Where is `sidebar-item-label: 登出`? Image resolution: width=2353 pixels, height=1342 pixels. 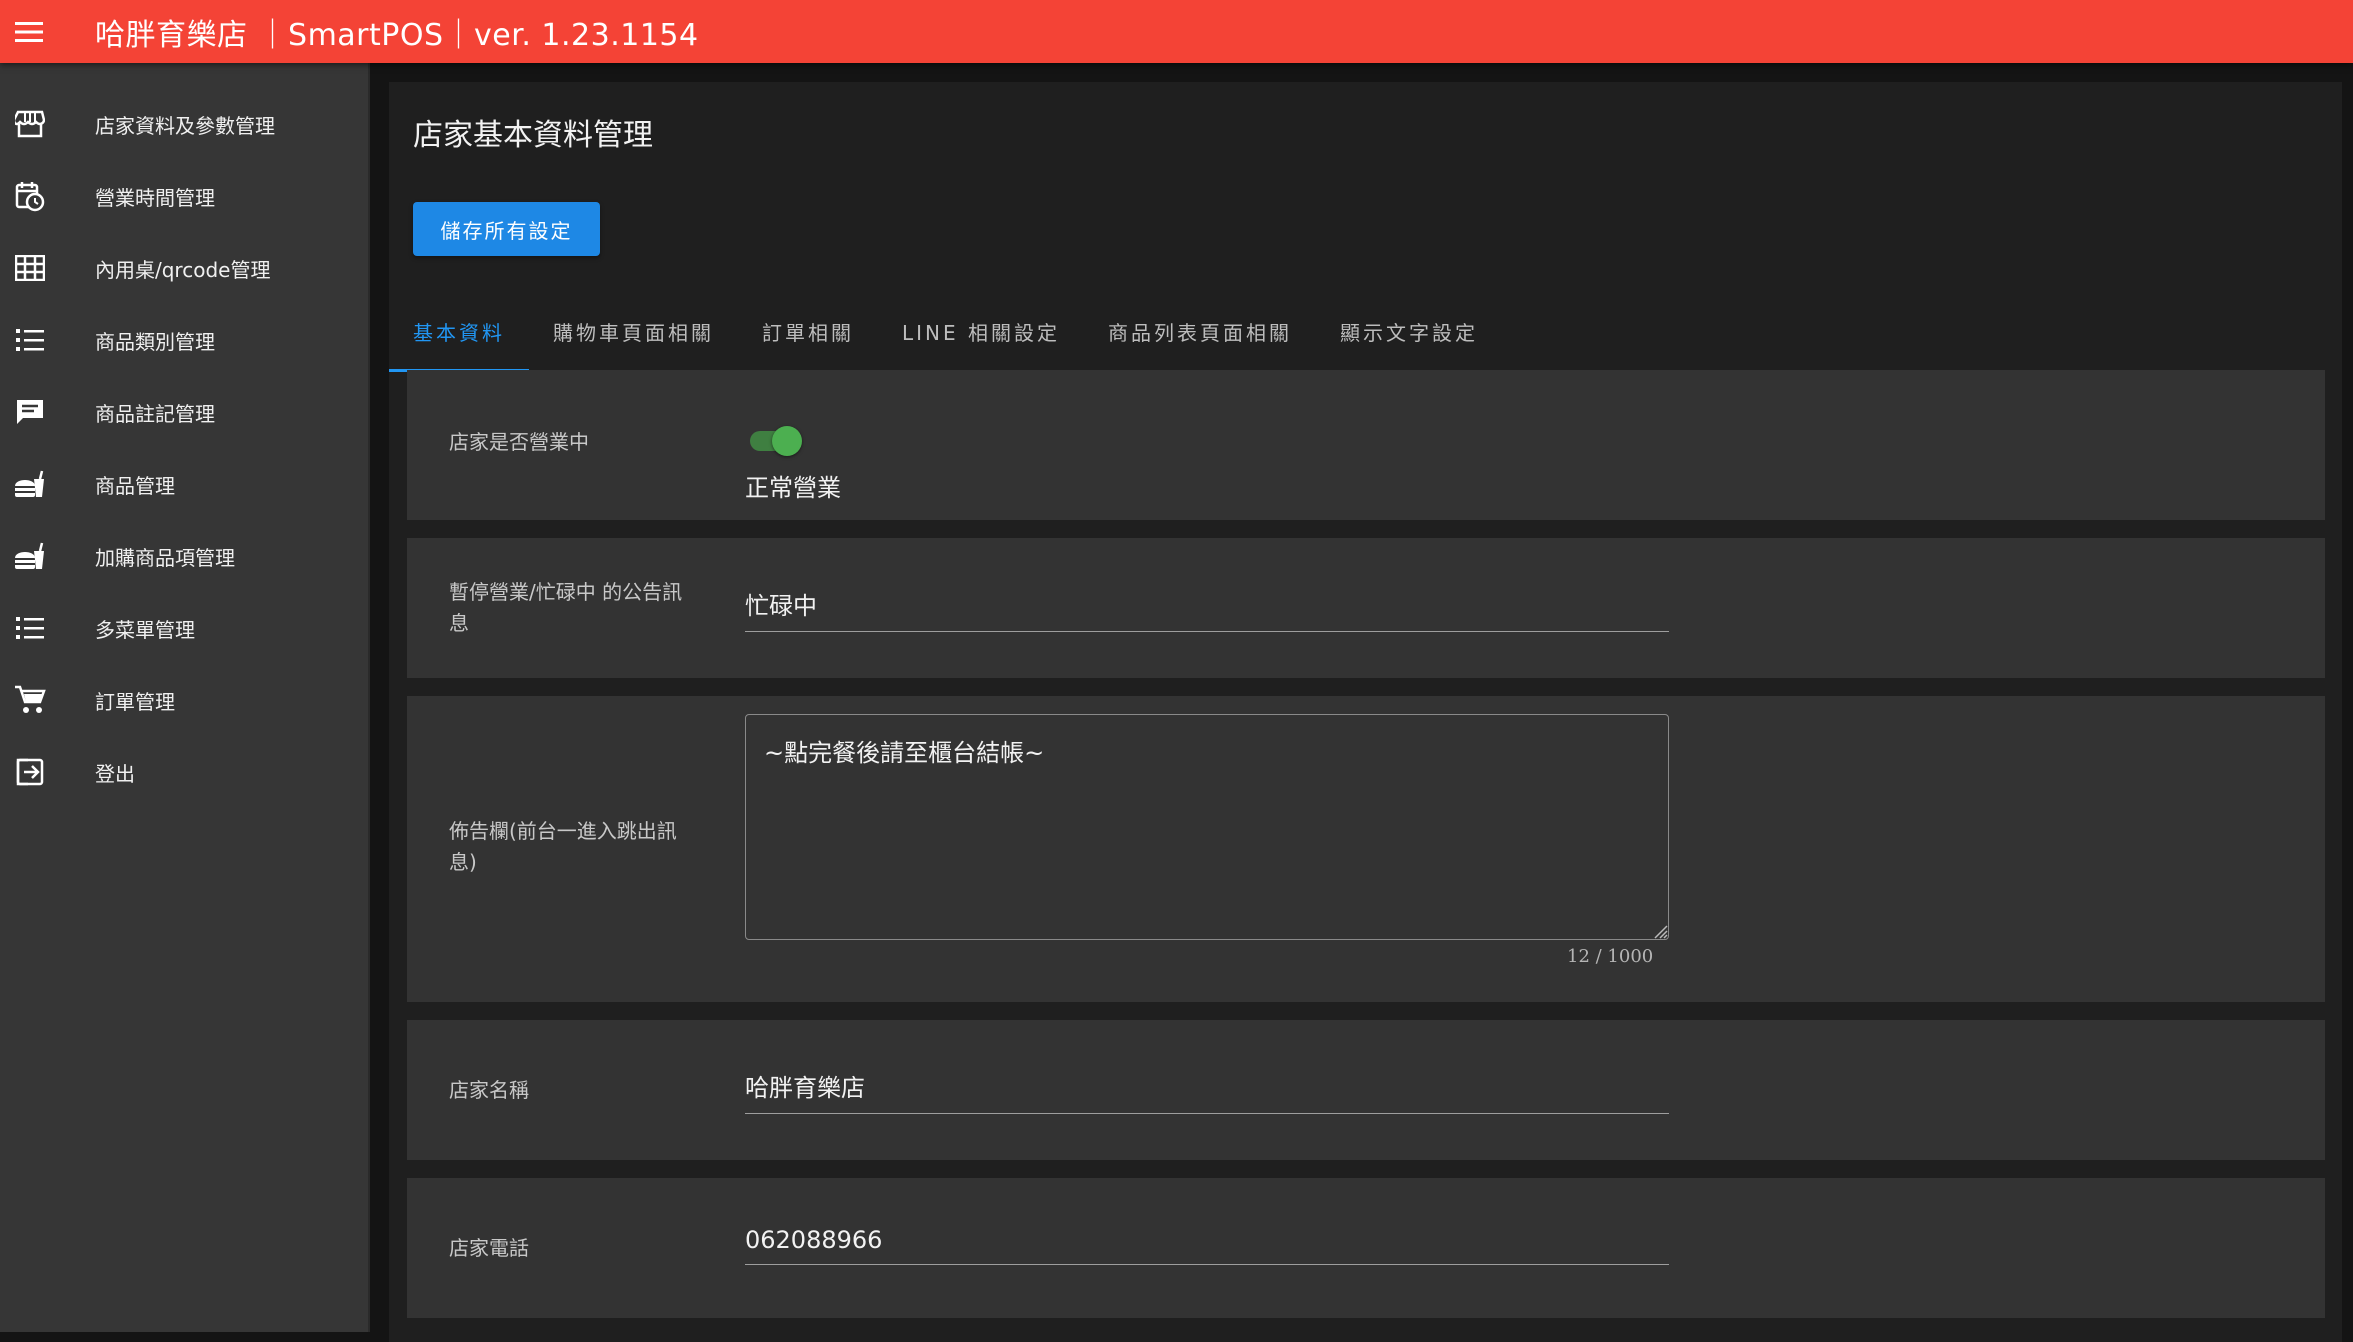 sidebar-item-label: 登出 is located at coordinates (115, 773).